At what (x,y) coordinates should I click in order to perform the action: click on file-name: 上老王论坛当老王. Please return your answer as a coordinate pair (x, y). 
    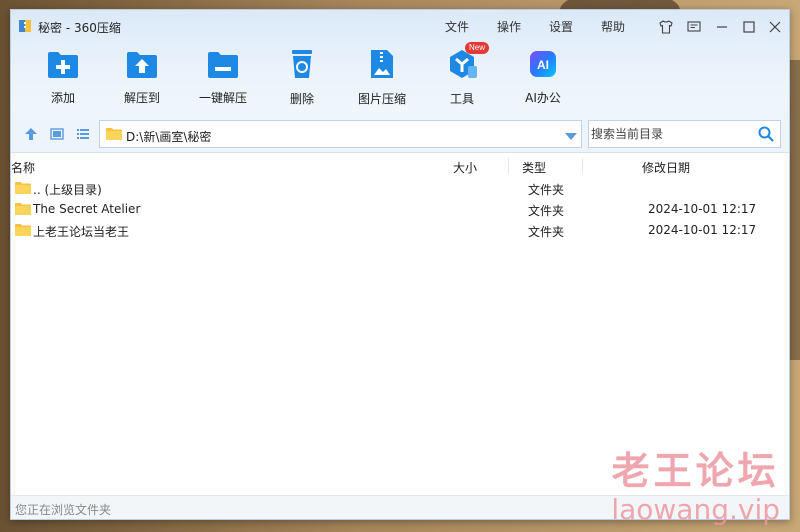
    Looking at the image, I should click on (81, 232).